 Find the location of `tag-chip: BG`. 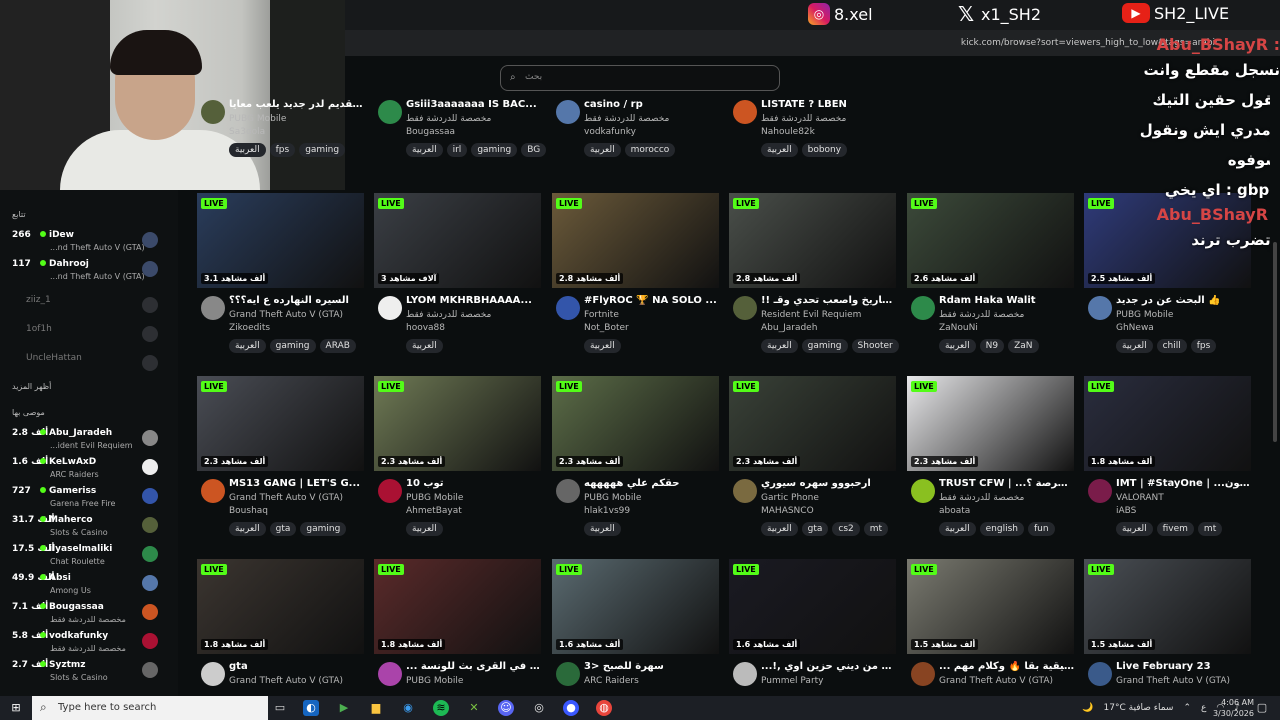

tag-chip: BG is located at coordinates (534, 150).